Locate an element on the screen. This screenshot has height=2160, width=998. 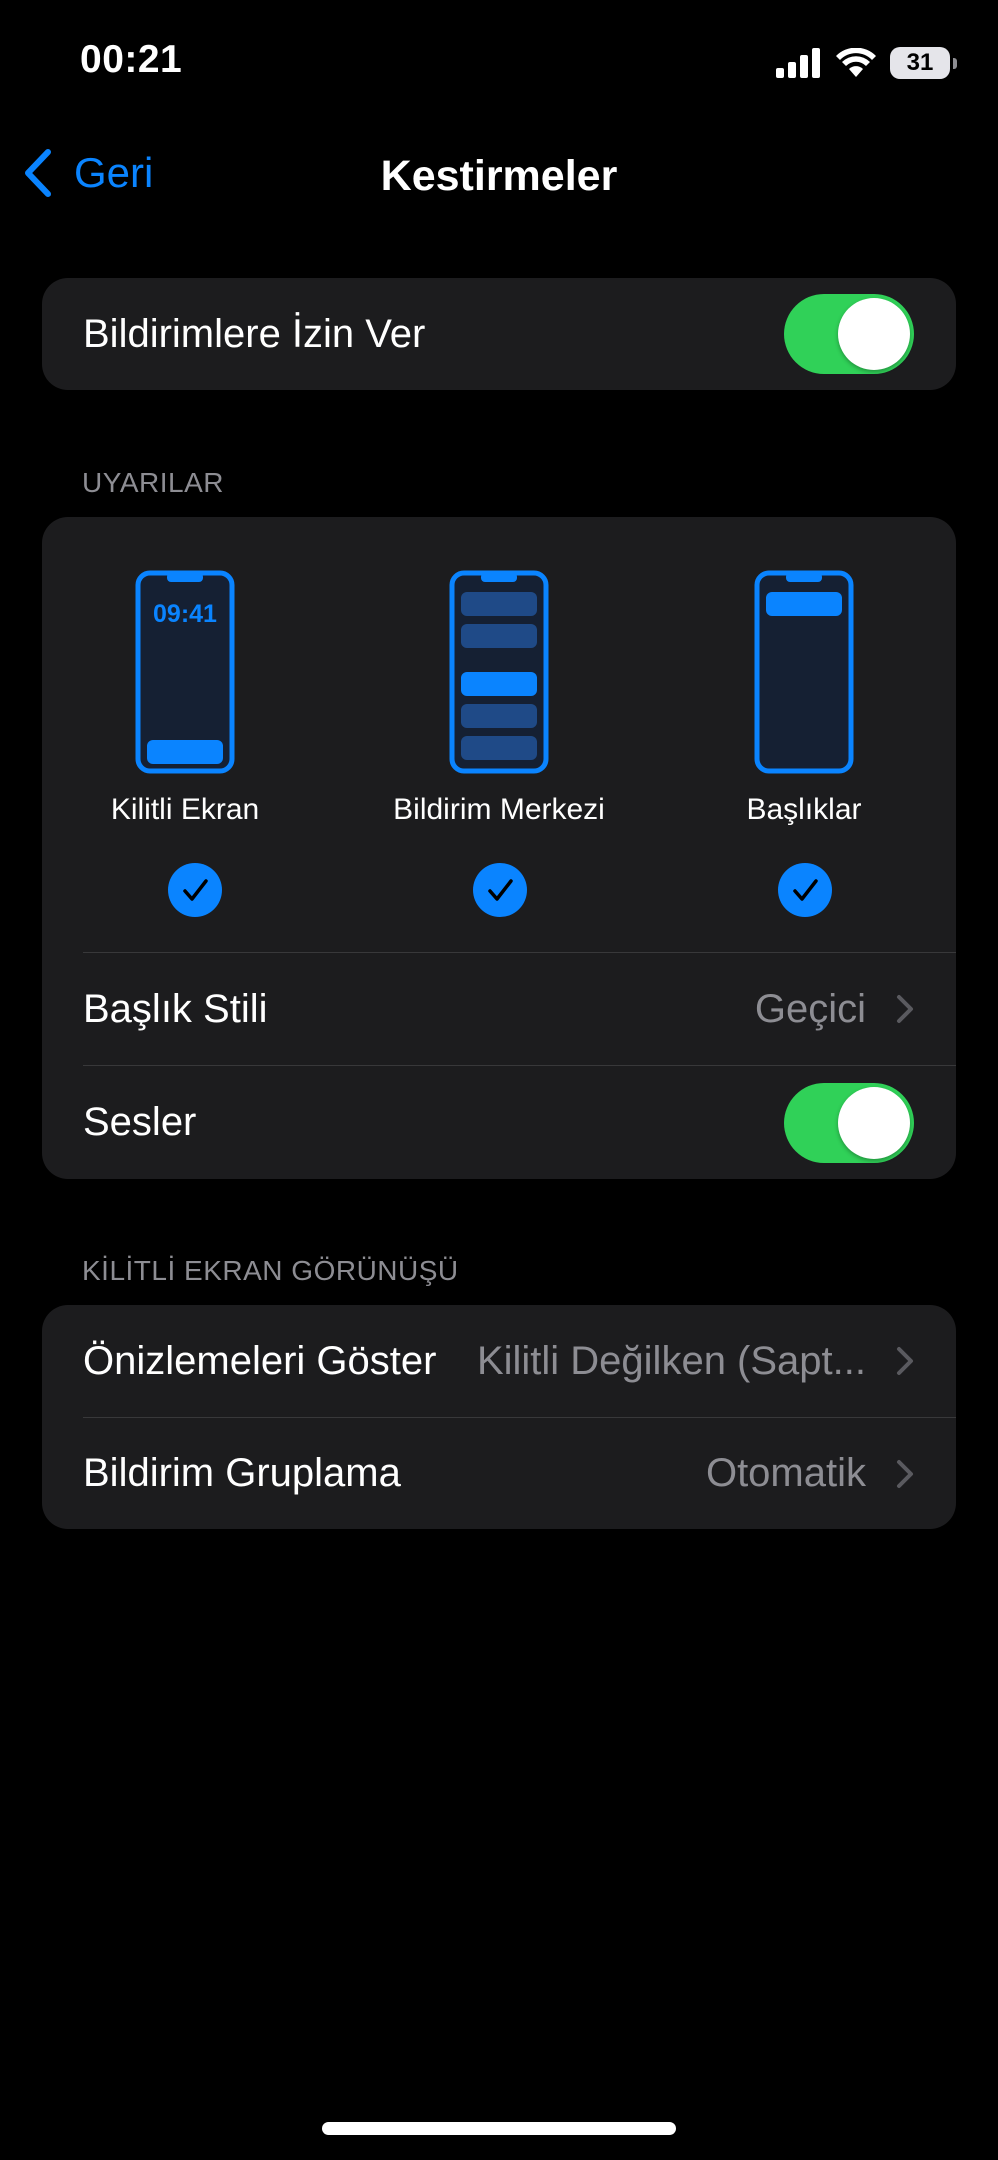
lock-screen-section-header: KİLİTLİ EKRAN GÖRÜNÜŞÜ is located at coordinates (270, 1270).